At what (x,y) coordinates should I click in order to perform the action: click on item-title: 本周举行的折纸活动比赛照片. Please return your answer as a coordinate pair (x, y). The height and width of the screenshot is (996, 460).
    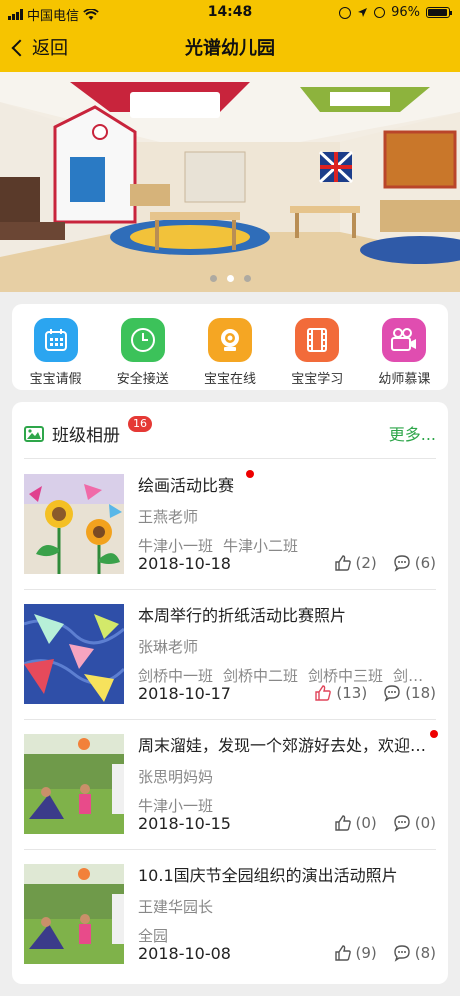
    Looking at the image, I should click on (242, 615).